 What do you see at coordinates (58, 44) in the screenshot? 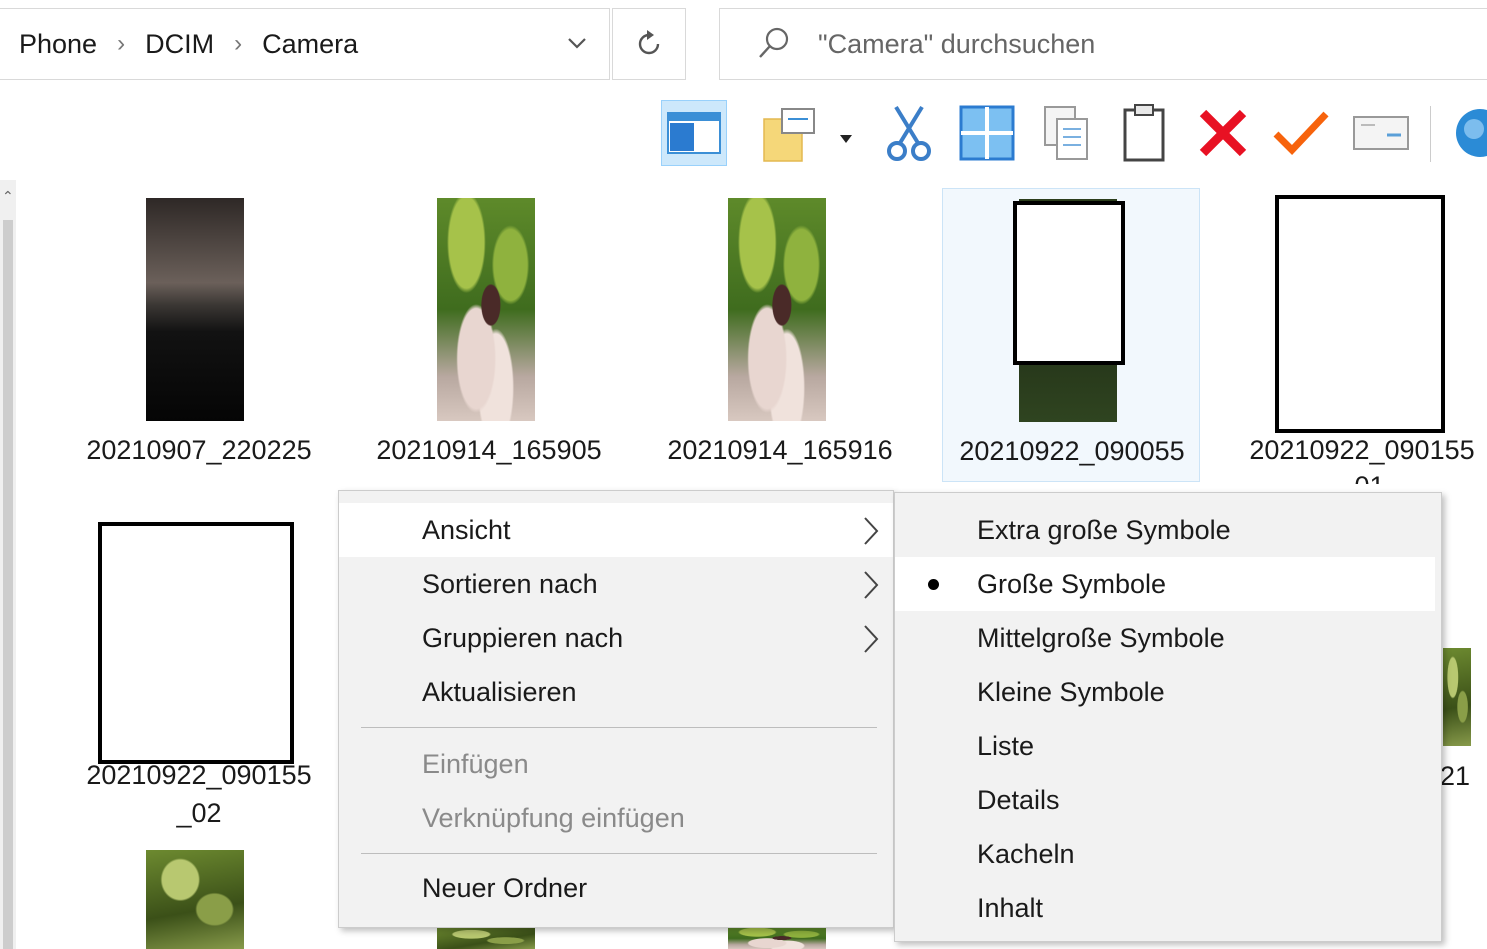
I see `breadcrumb-phone: Phone` at bounding box center [58, 44].